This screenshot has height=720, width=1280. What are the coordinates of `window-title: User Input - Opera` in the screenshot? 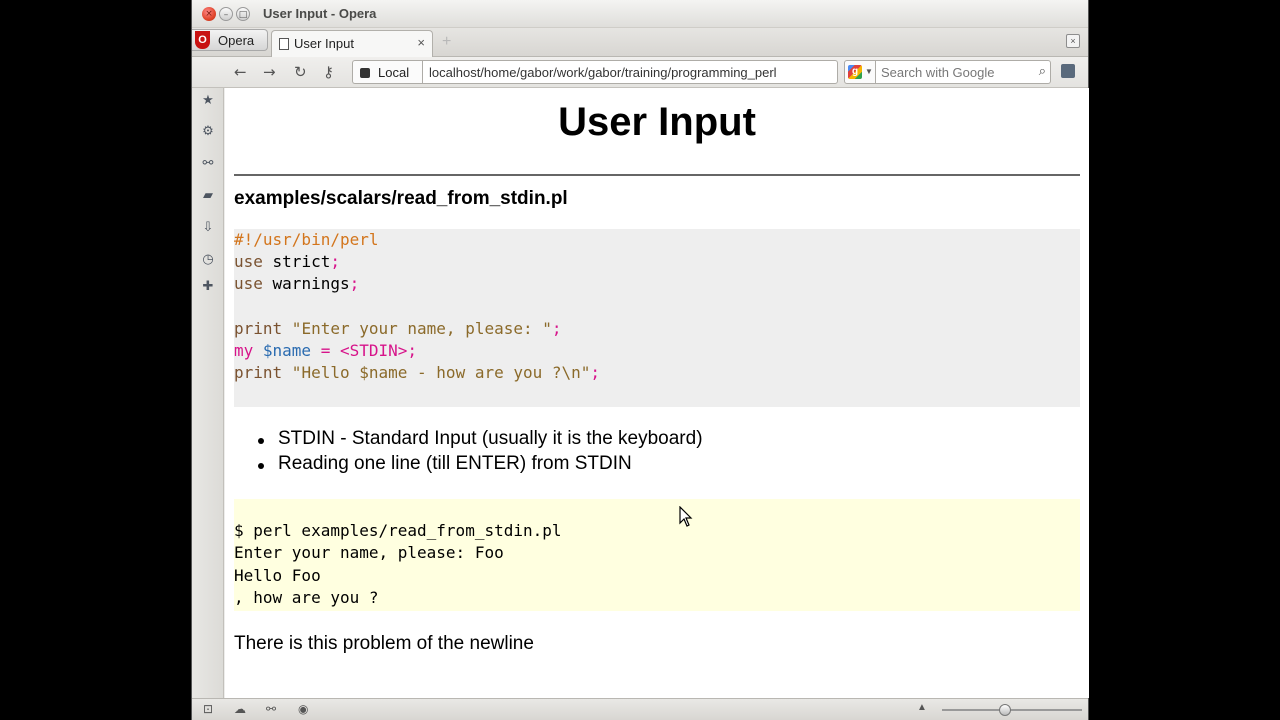 It's located at (320, 13).